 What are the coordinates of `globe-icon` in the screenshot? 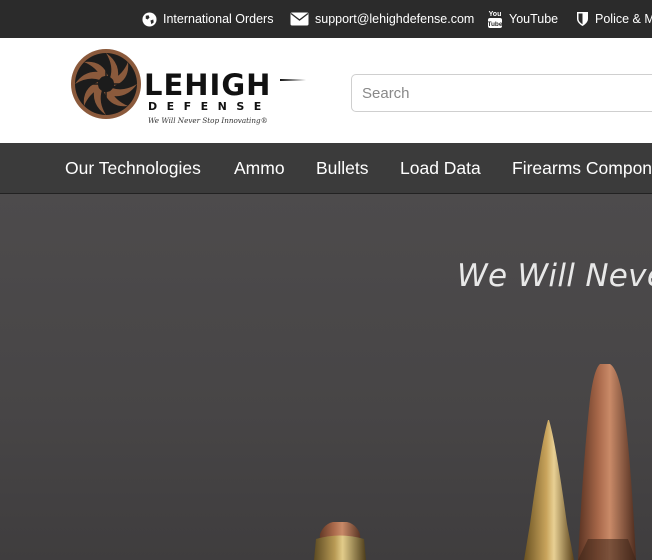 It's located at (149, 19).